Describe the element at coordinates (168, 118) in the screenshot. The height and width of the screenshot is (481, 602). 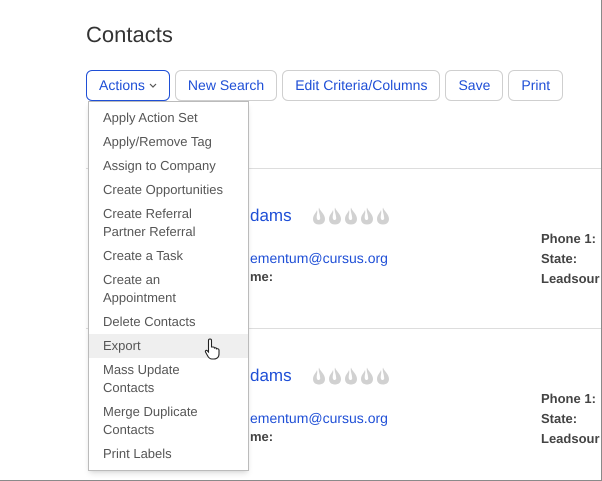
I see `menu-item: Apply Action Set` at that location.